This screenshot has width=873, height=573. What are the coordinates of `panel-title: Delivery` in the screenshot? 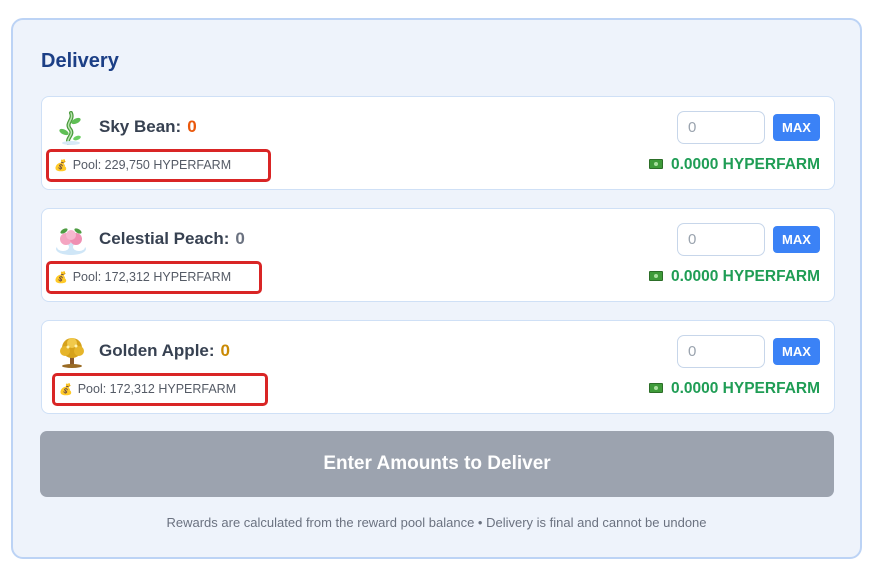 It's located at (80, 61).